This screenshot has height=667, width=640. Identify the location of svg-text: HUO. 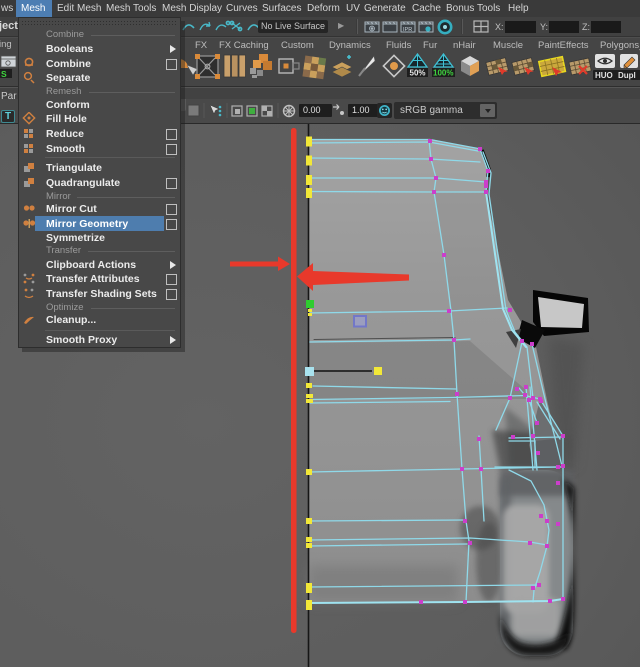
(604, 75).